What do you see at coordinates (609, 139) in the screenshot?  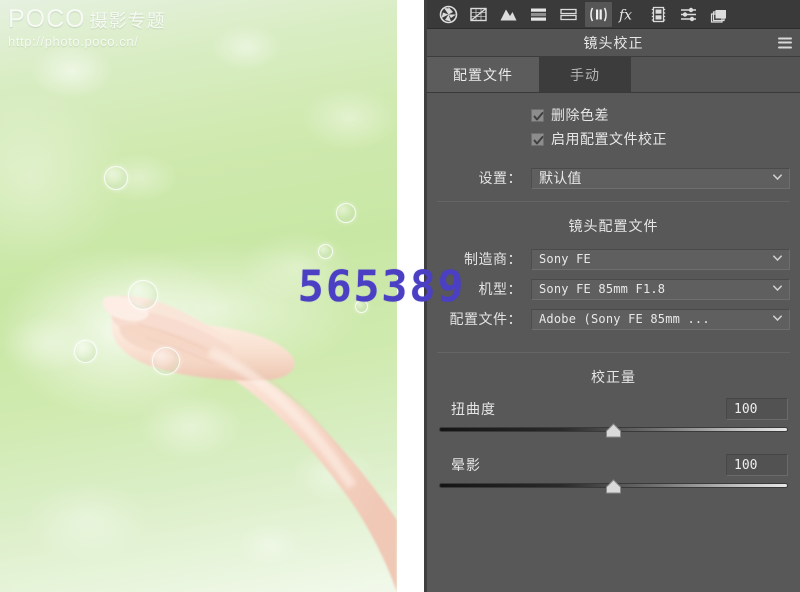 I see `enable-profile-corrections-label: 启用配置文件校正` at bounding box center [609, 139].